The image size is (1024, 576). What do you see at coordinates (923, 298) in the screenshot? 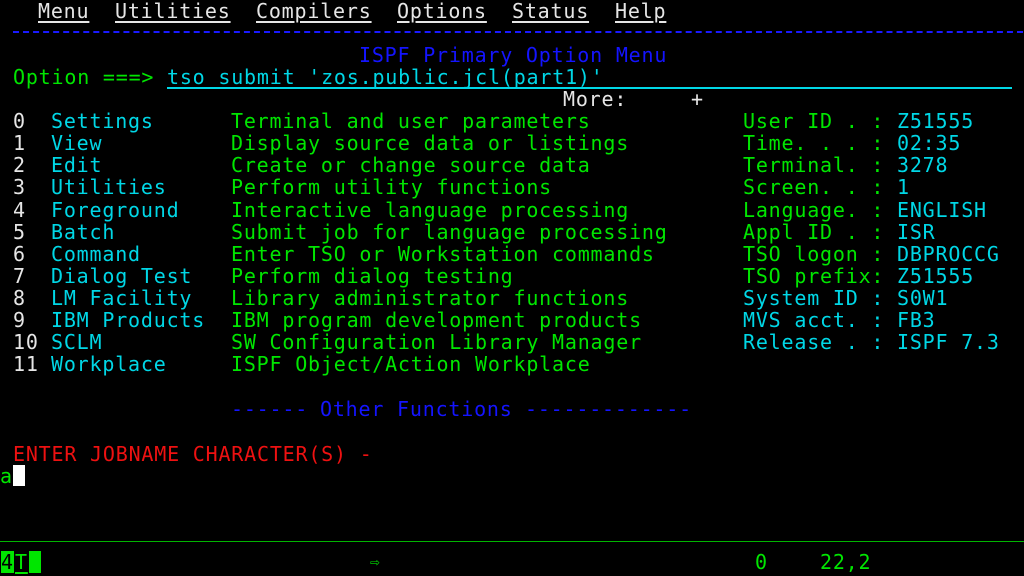
I see `info-value-system-id: S0W1` at bounding box center [923, 298].